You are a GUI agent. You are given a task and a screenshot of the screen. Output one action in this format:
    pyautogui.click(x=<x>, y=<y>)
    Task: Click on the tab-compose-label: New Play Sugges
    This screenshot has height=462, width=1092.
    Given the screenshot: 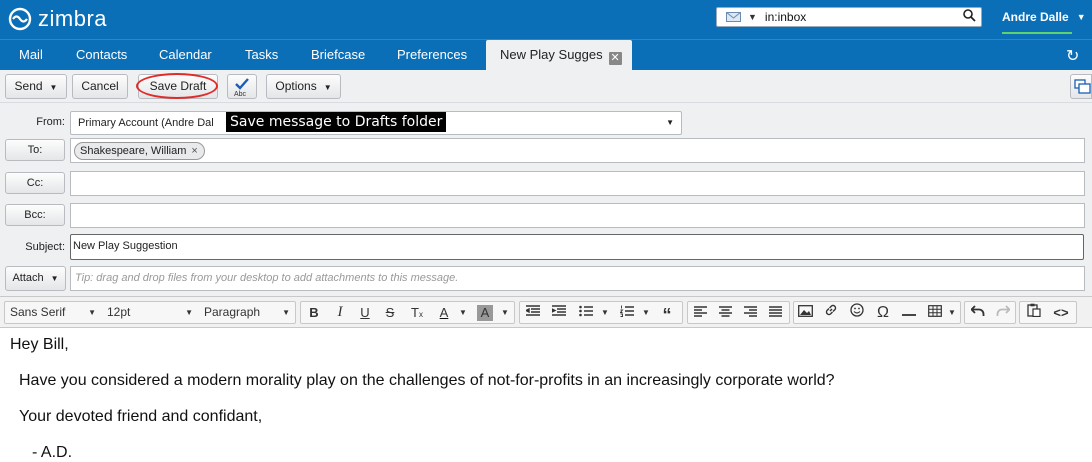 What is the action you would take?
    pyautogui.click(x=551, y=54)
    